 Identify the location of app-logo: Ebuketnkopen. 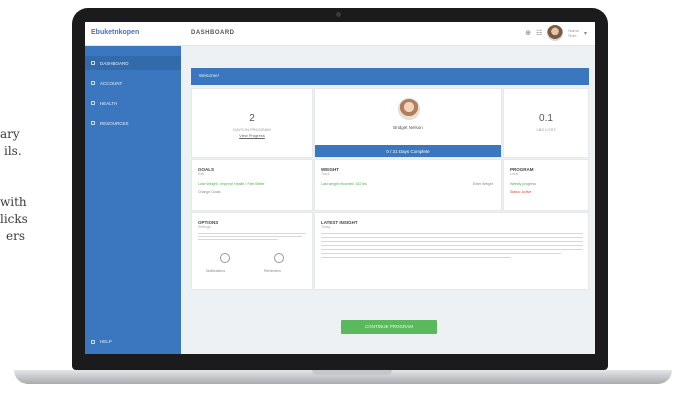
(115, 32).